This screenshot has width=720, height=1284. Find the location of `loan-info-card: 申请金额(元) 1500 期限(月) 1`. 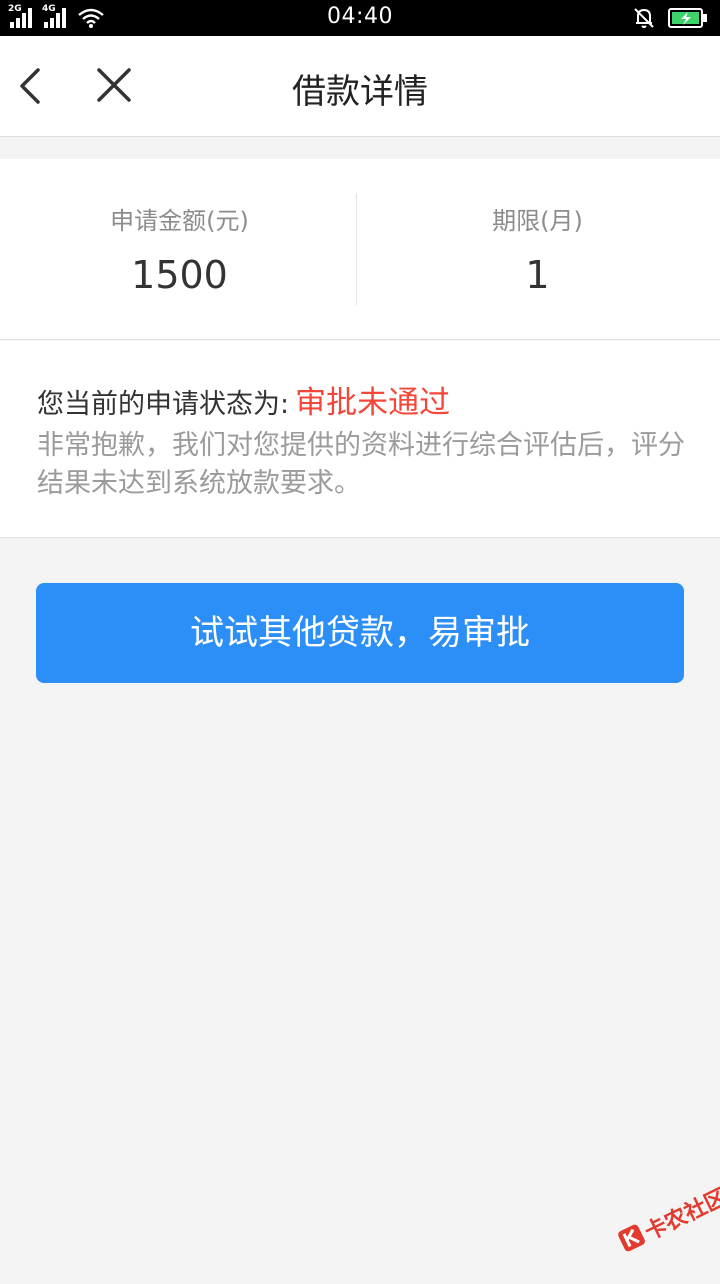

loan-info-card: 申请金额(元) 1500 期限(月) 1 is located at coordinates (360, 249).